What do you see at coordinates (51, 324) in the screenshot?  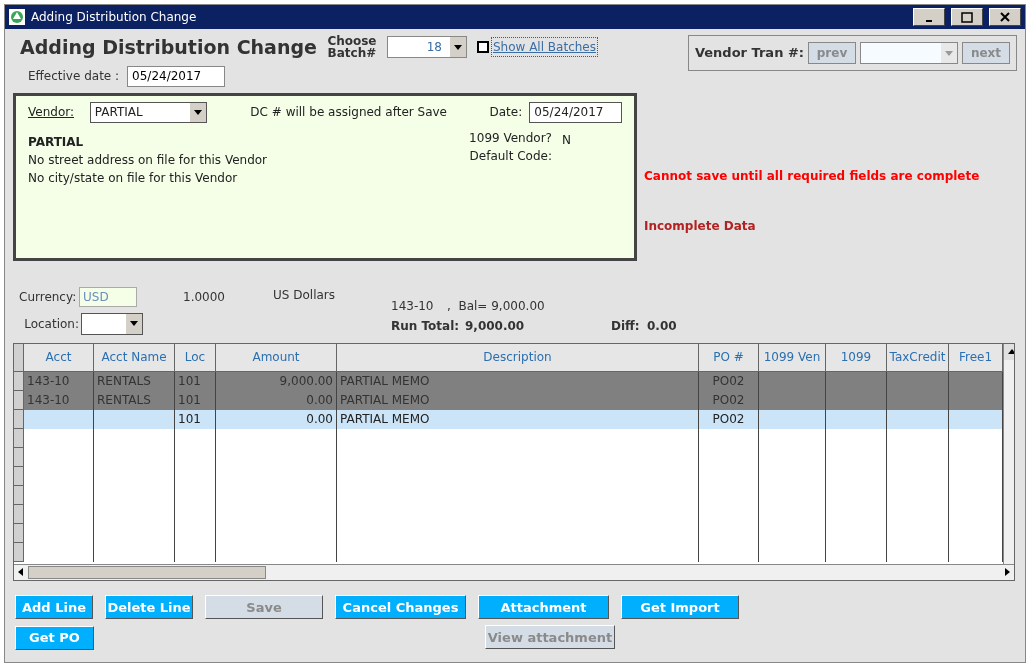 I see `location-label: Location:` at bounding box center [51, 324].